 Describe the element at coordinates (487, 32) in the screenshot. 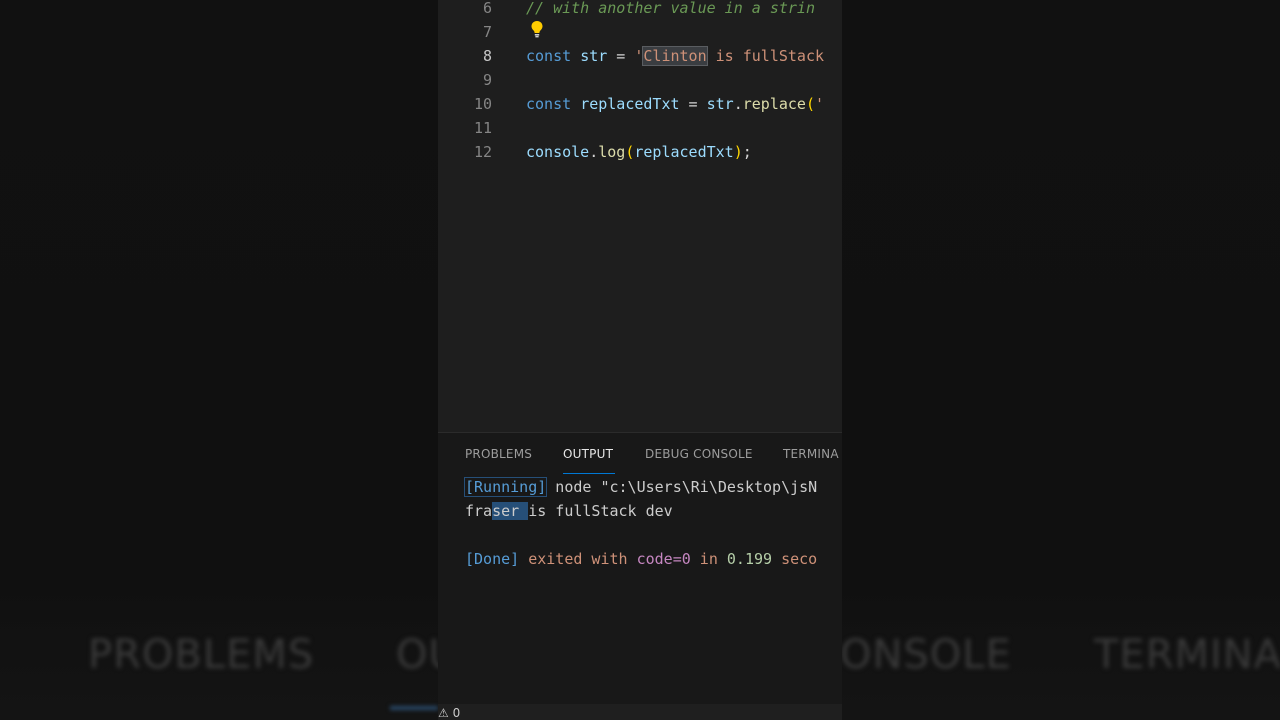

I see `line-number: 7` at that location.